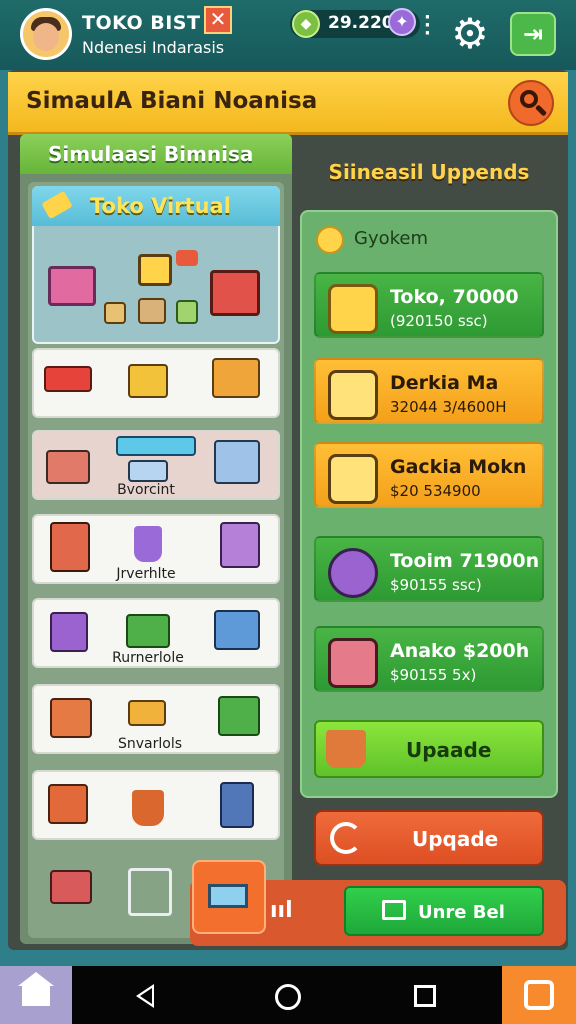 The image size is (576, 1024). Describe the element at coordinates (353, 395) in the screenshot. I see `check-badge-icon` at that location.